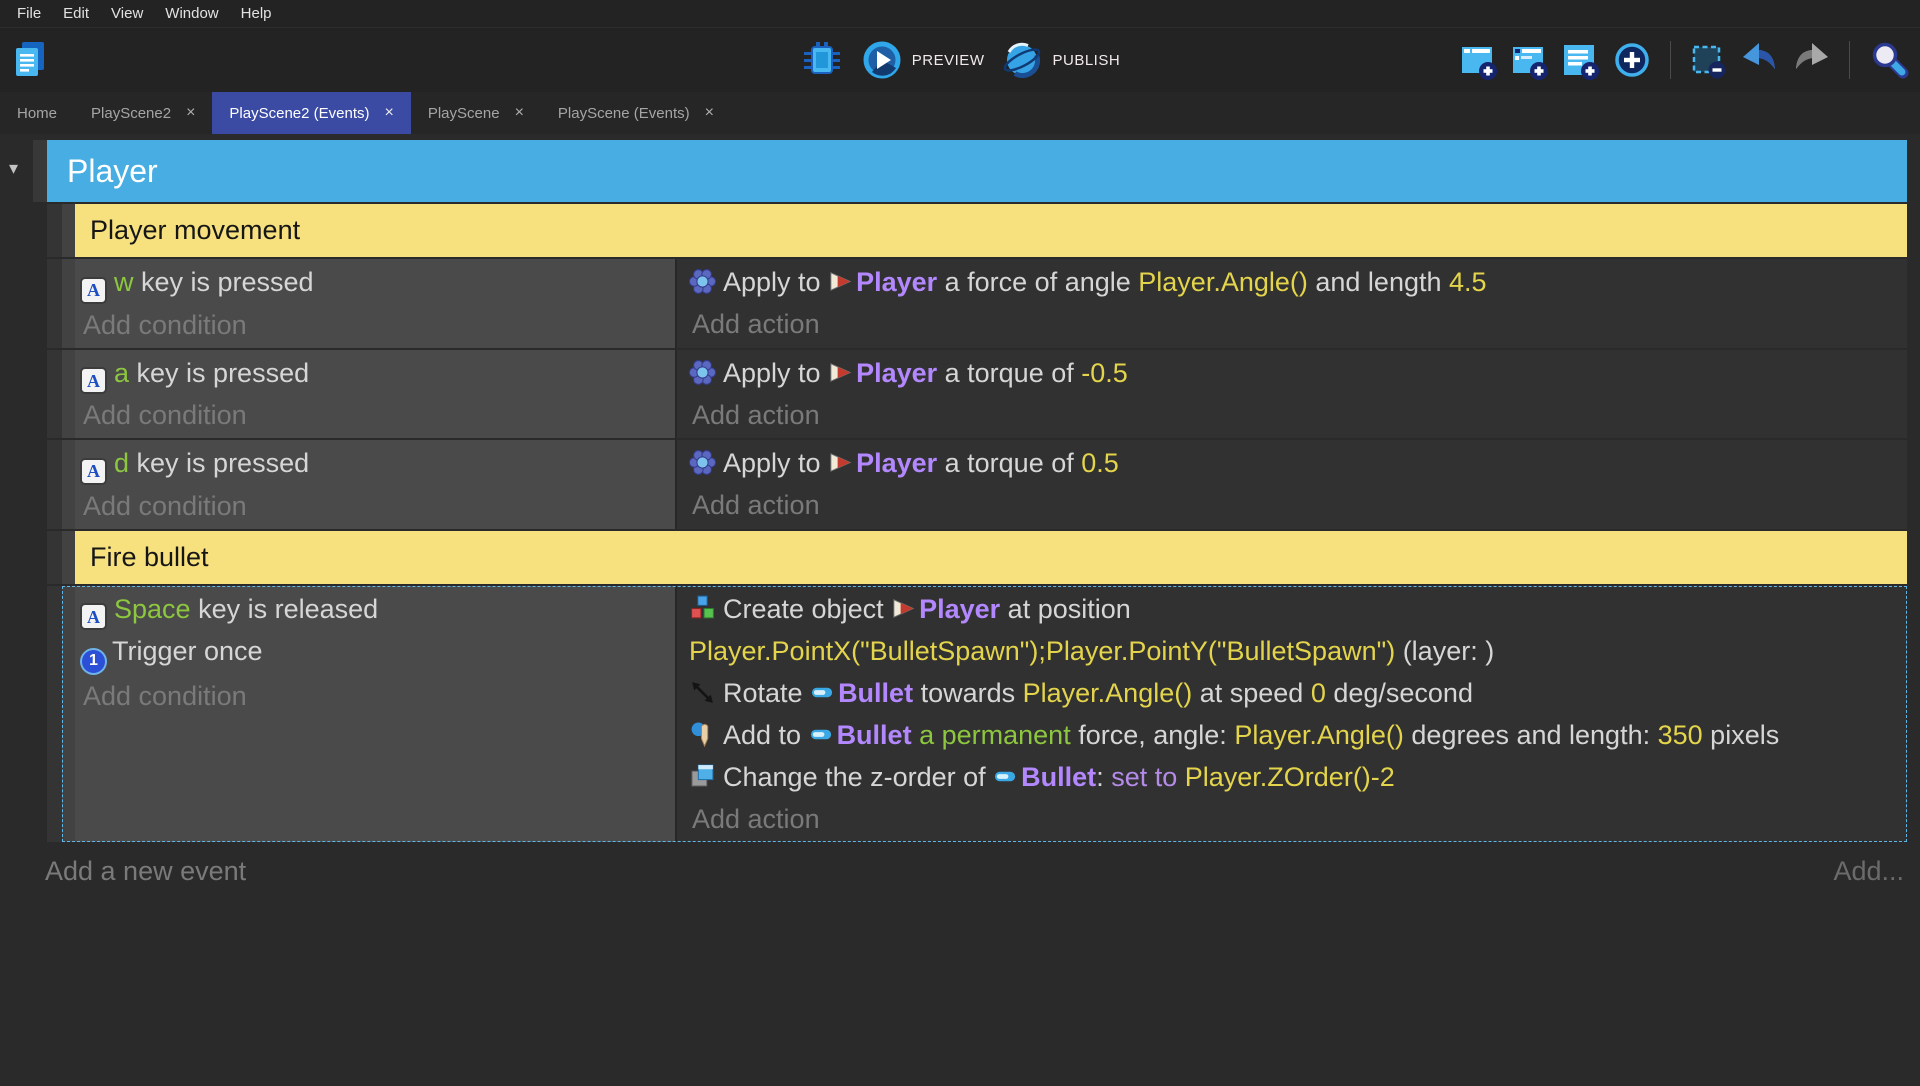  Describe the element at coordinates (991, 557) in the screenshot. I see `comment-text: Fire bullet` at that location.